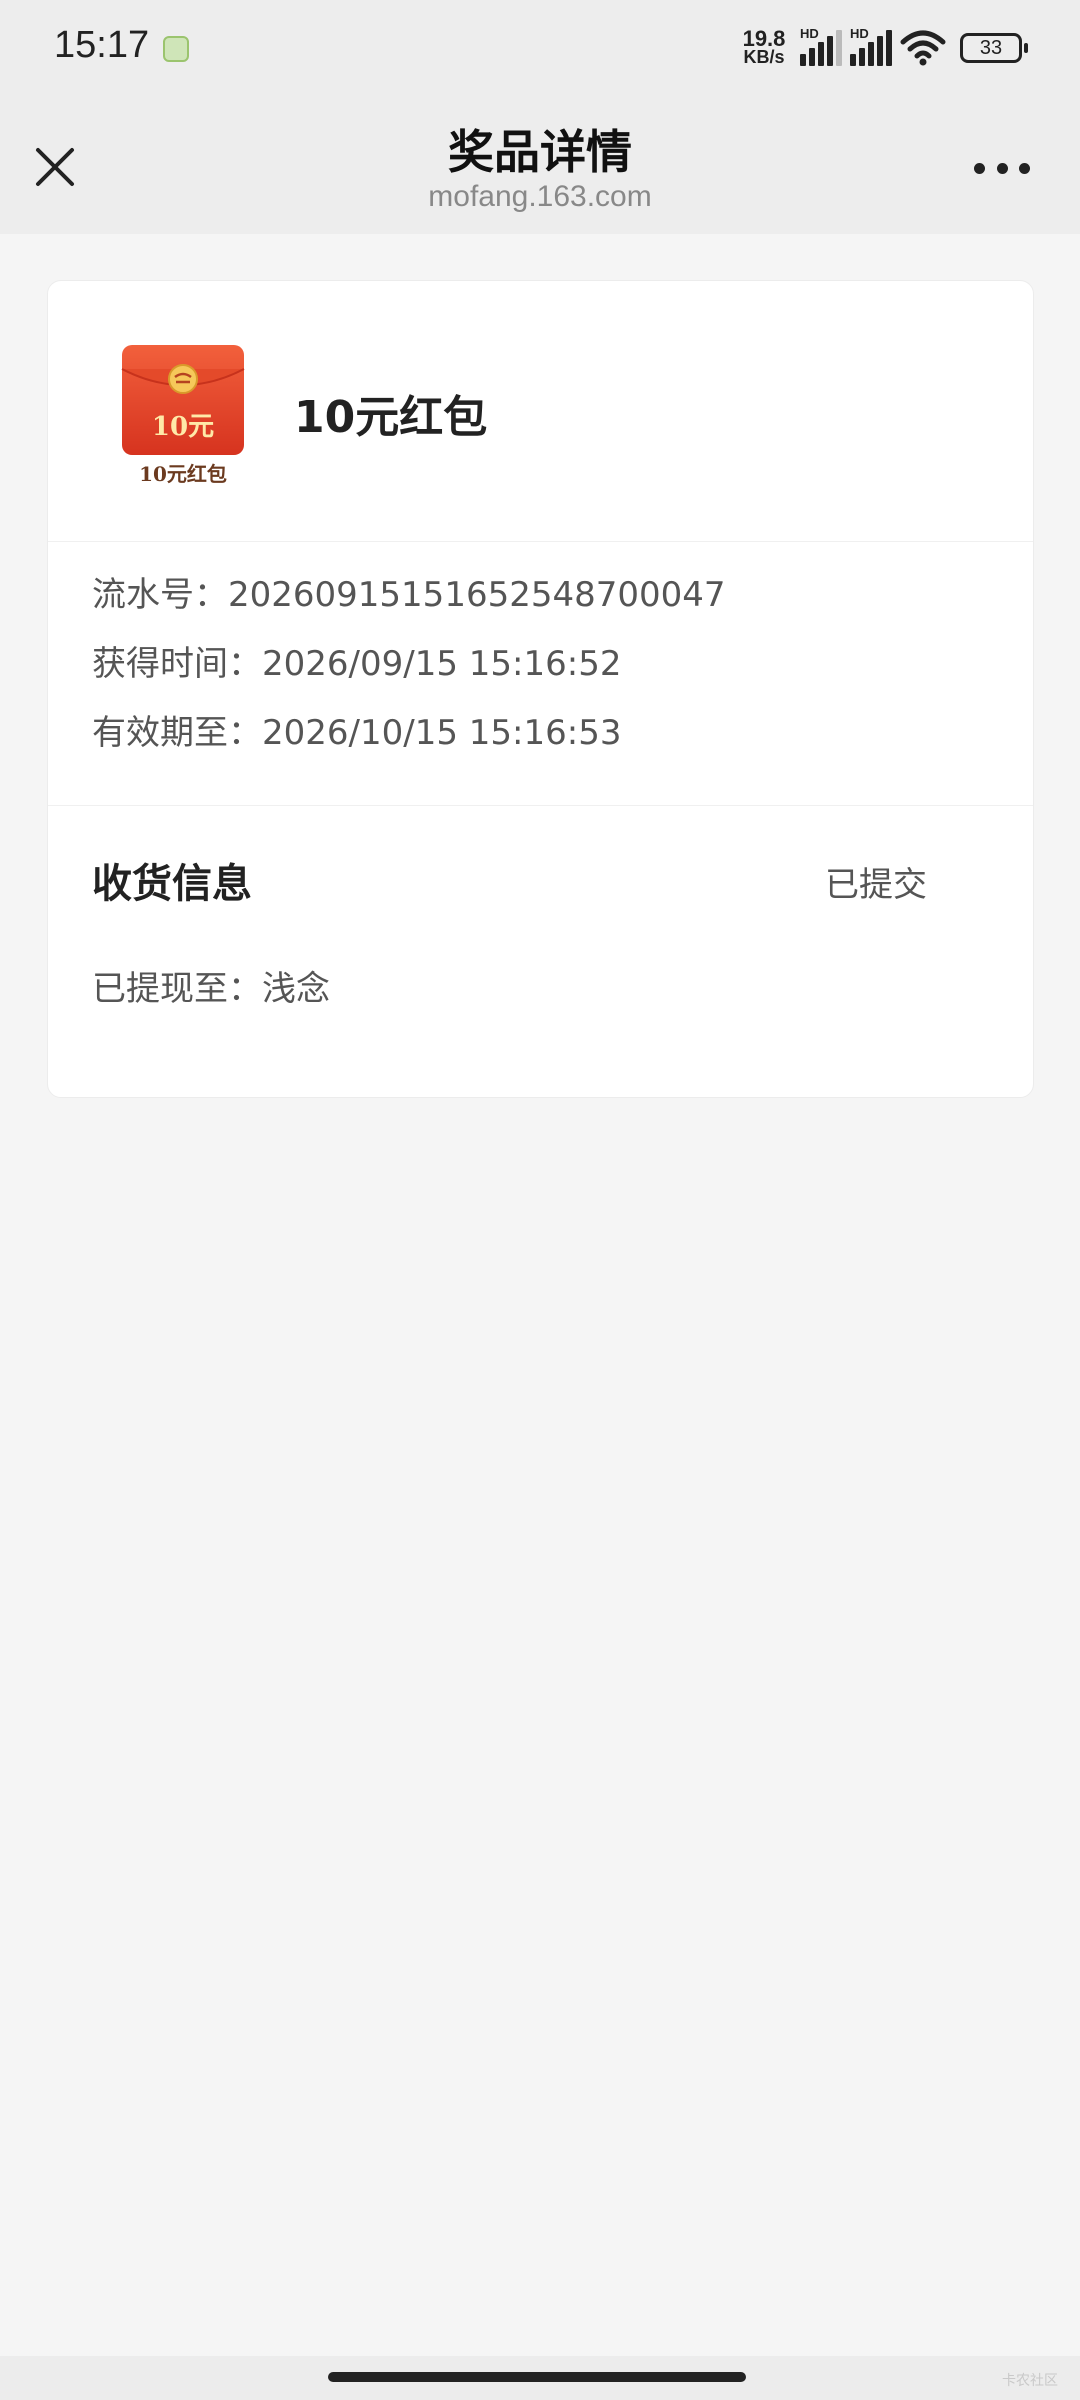  Describe the element at coordinates (183, 474) in the screenshot. I see `envelope-caption-text: 10元红包` at that location.